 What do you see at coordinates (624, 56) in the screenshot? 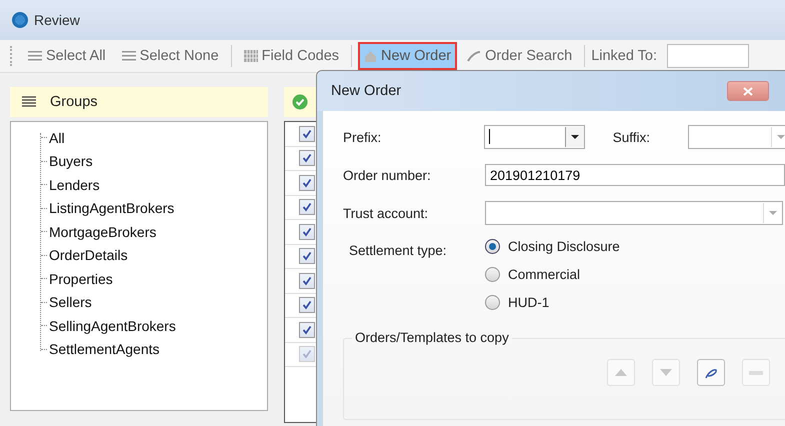
I see `linked-to-label: Linked To:` at bounding box center [624, 56].